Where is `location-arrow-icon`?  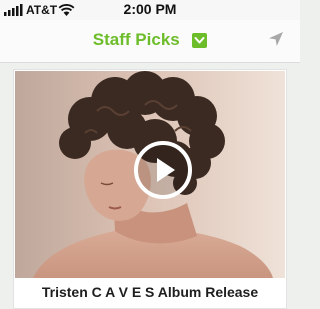 location-arrow-icon is located at coordinates (276, 39).